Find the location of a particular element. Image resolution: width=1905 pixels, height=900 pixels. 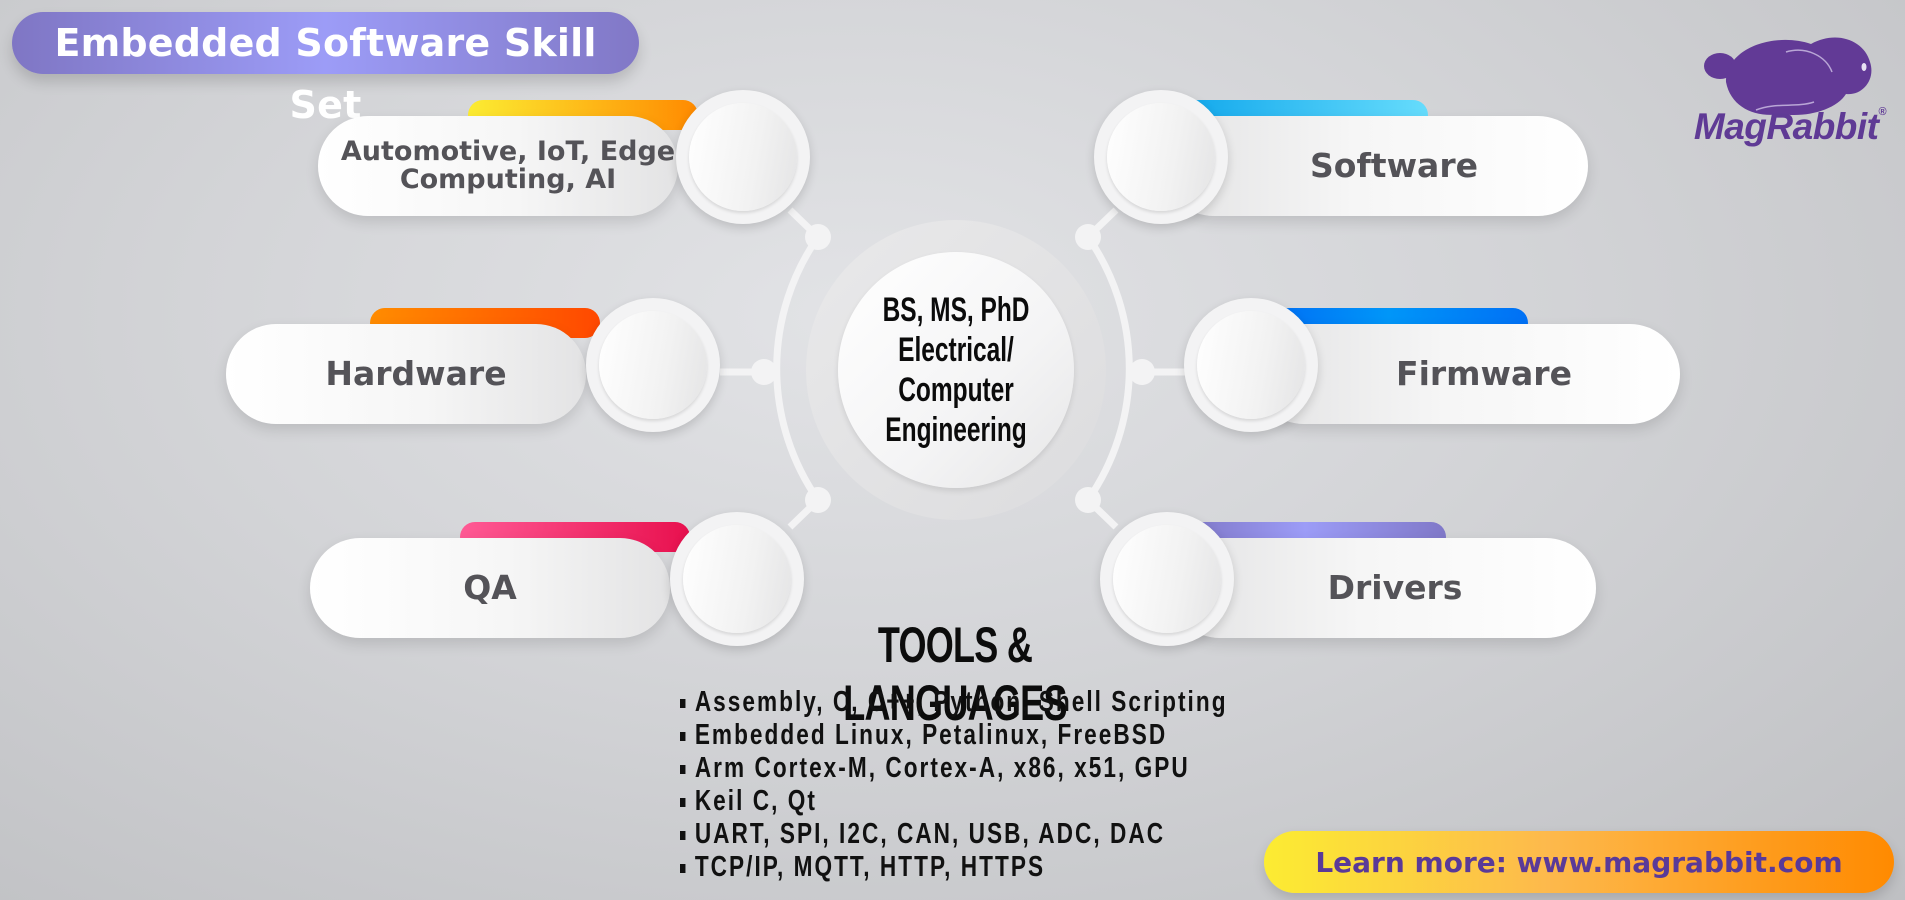

learn-more-link: Learn more: www.magrabbit.com is located at coordinates (1579, 862).